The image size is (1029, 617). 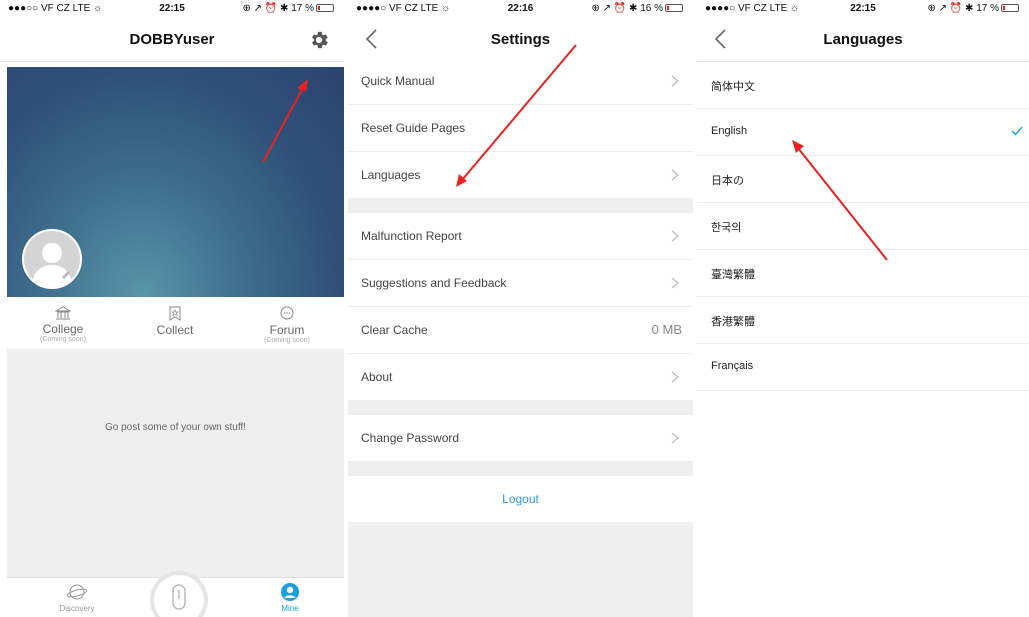 I want to click on settings-item-label: Reset Guide Pages, so click(x=413, y=128).